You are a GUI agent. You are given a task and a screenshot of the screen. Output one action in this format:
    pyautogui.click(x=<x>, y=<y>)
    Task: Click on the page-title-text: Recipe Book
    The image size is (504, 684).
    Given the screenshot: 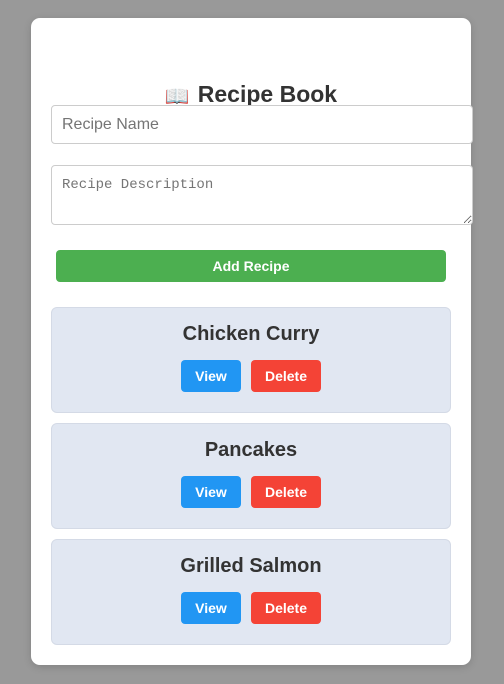 What is the action you would take?
    pyautogui.click(x=267, y=94)
    